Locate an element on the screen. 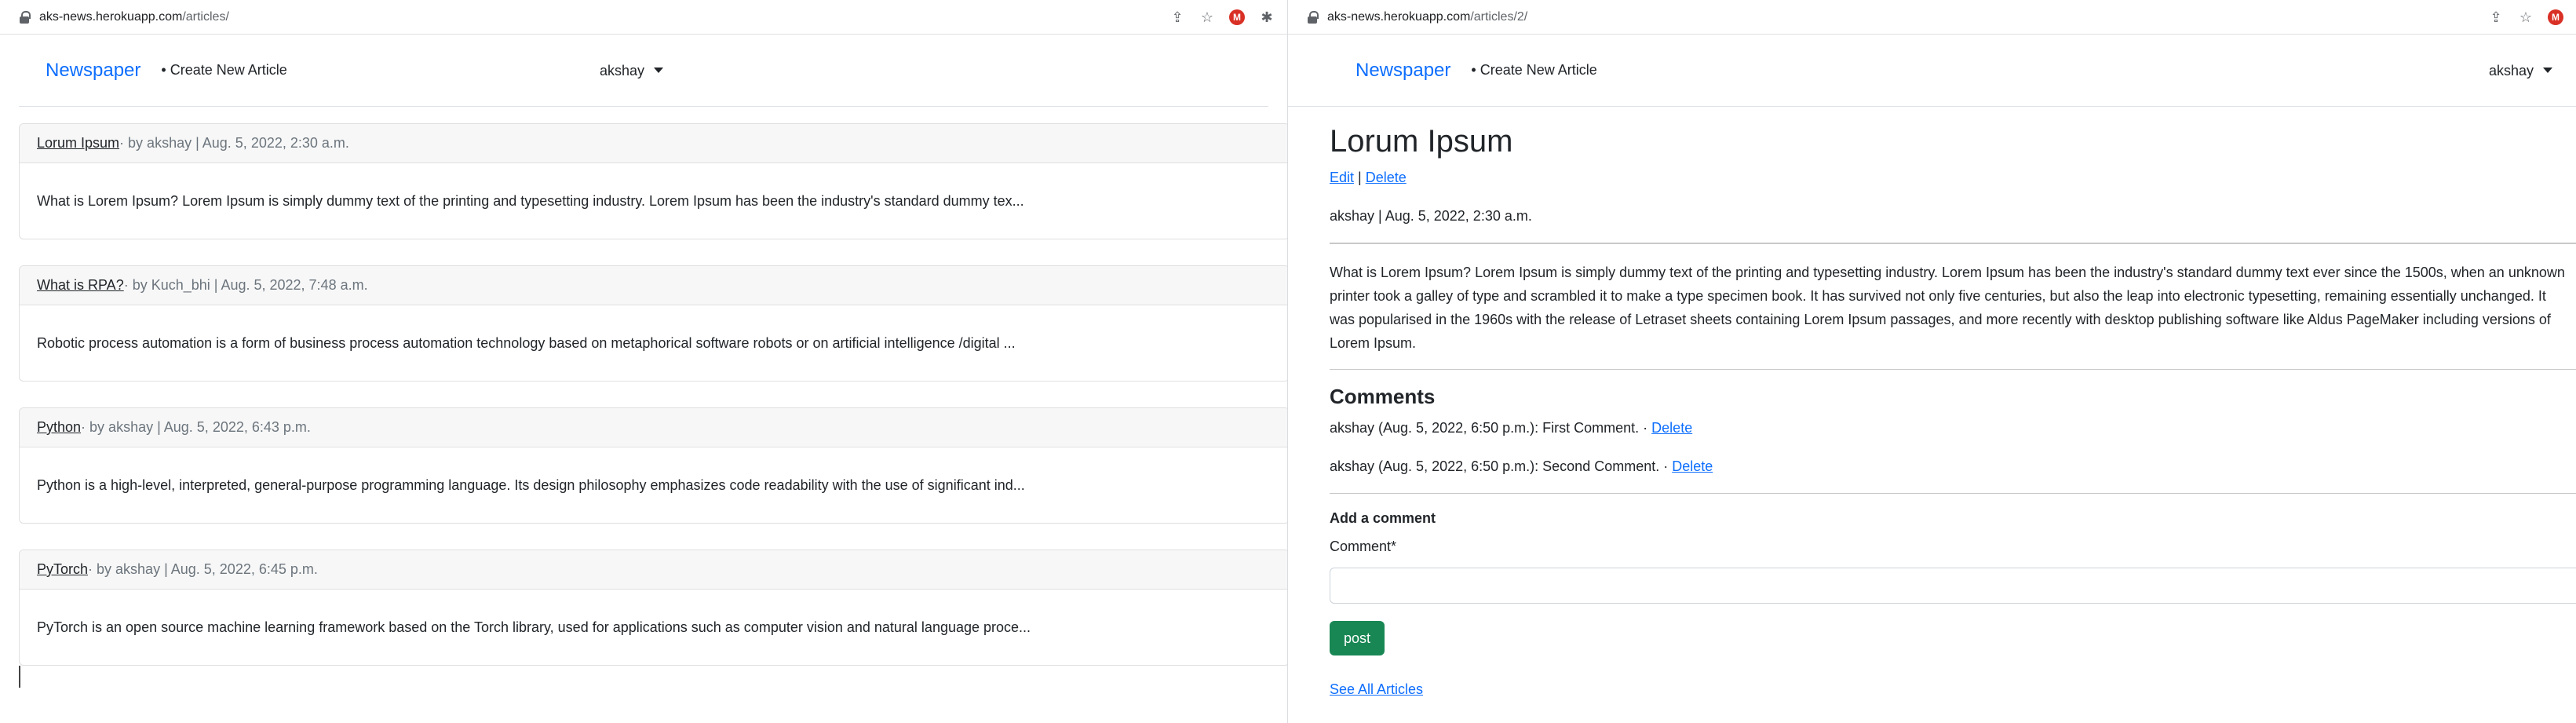  article-byline: · by akshay | Aug. 5, 2022, 6:43 p.m. is located at coordinates (196, 427).